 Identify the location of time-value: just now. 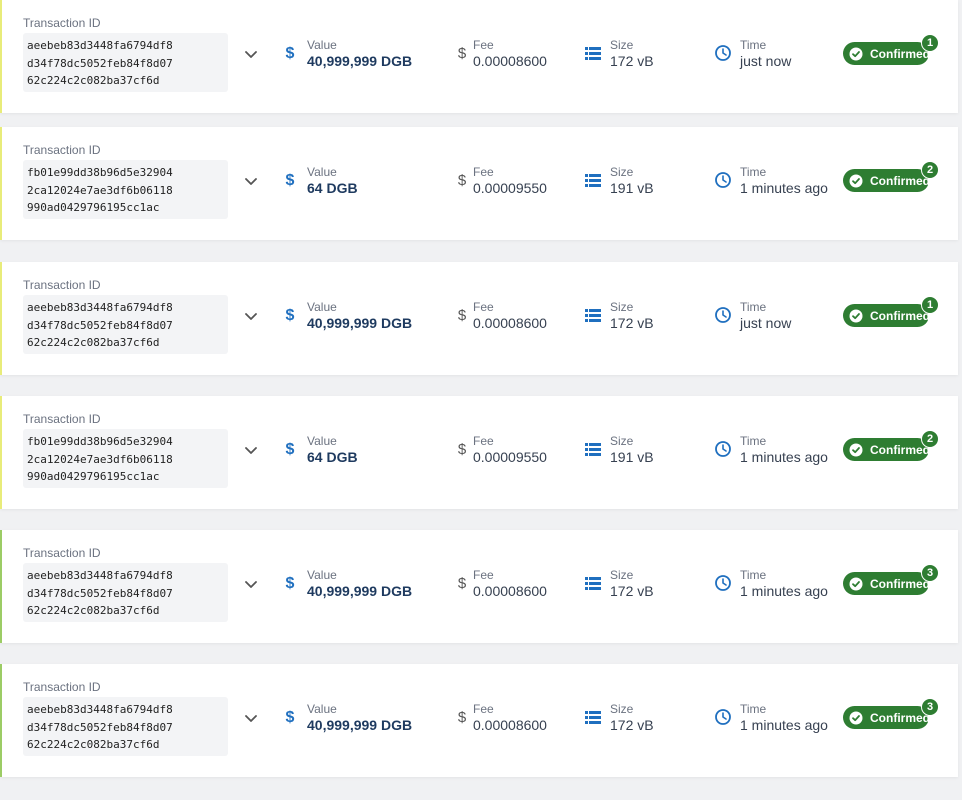
(766, 61).